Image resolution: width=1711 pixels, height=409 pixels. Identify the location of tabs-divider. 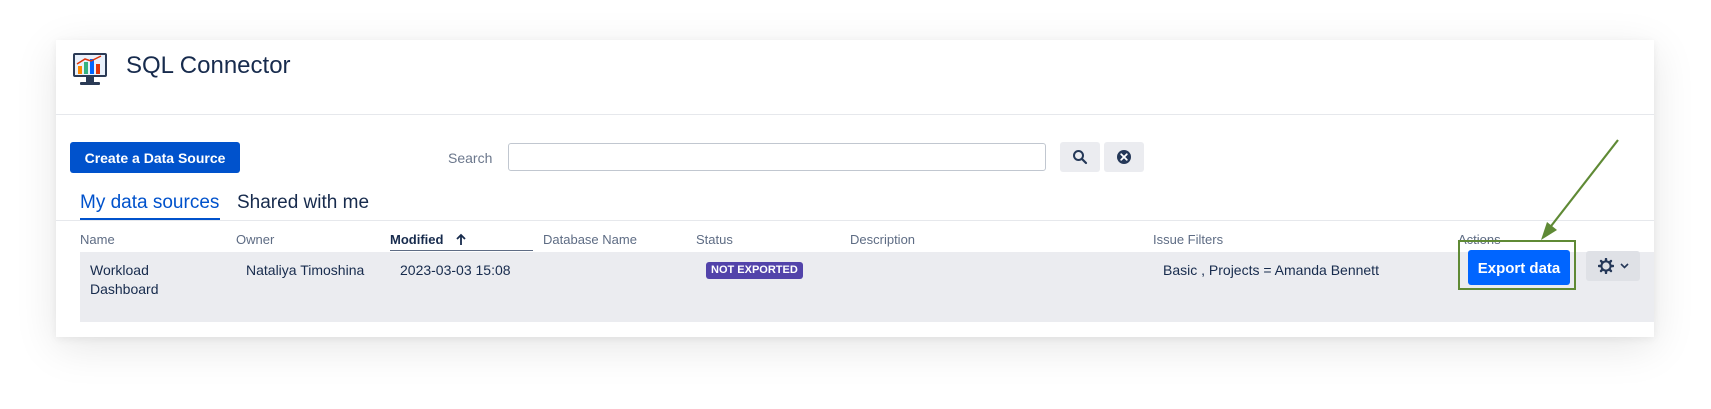
(855, 220).